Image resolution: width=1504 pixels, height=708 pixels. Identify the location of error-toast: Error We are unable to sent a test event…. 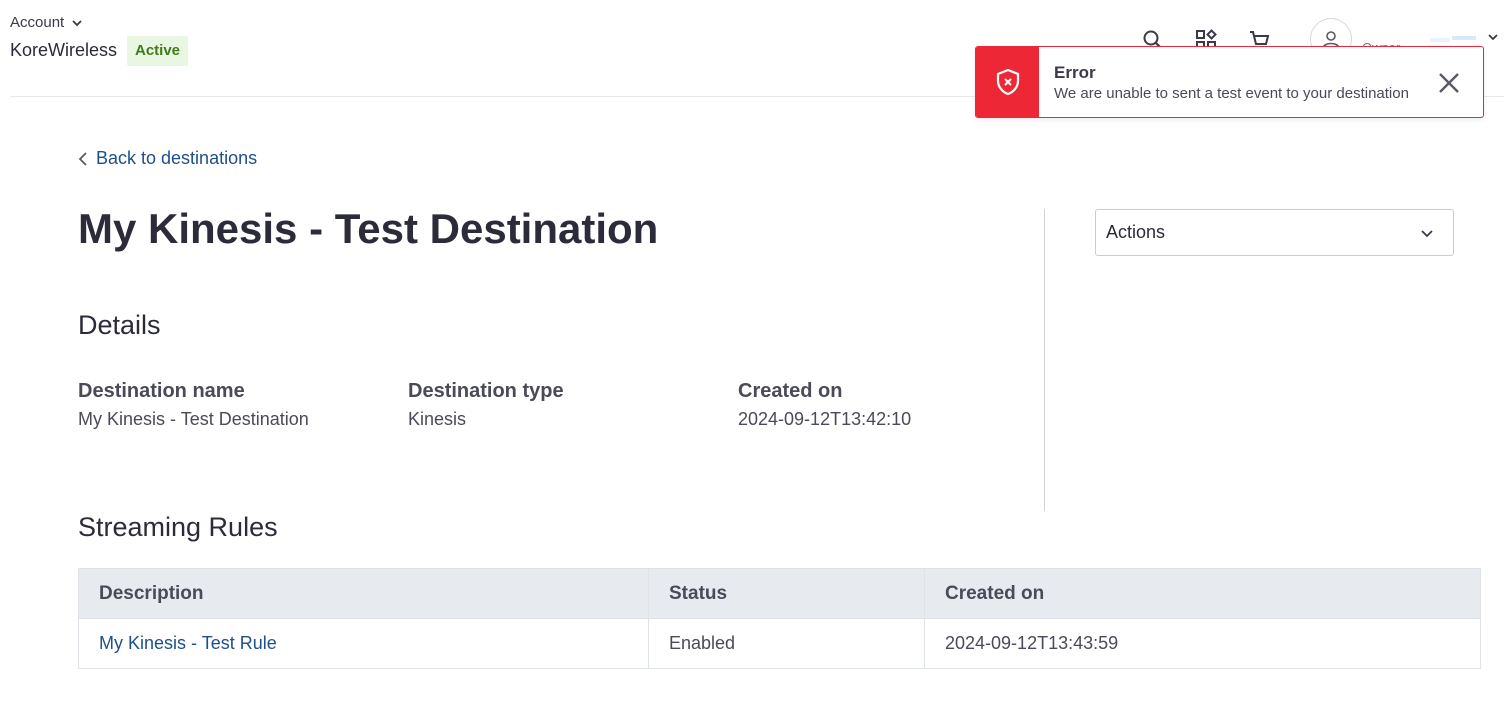
(1229, 82).